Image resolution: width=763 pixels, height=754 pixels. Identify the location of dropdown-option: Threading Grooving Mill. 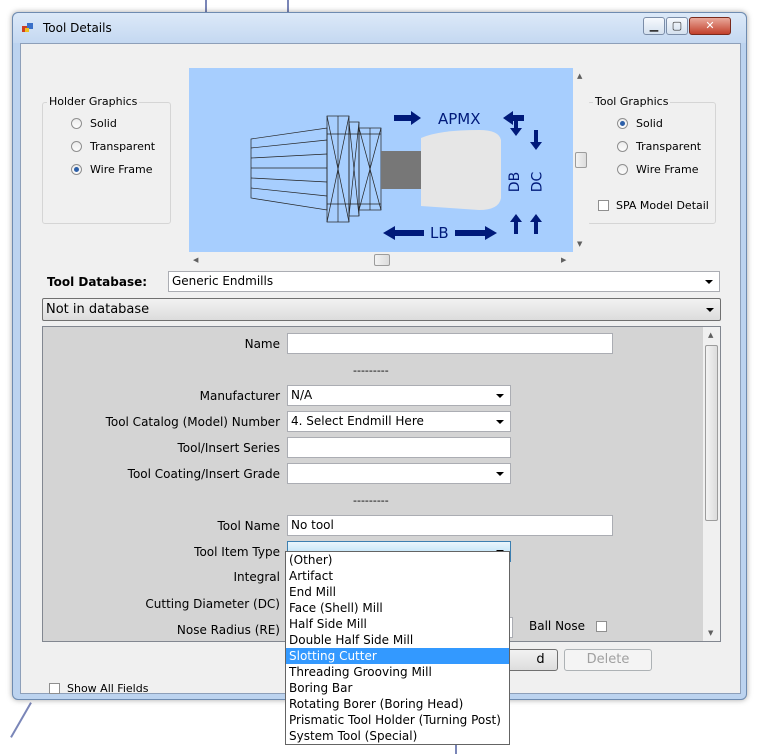
(397, 672).